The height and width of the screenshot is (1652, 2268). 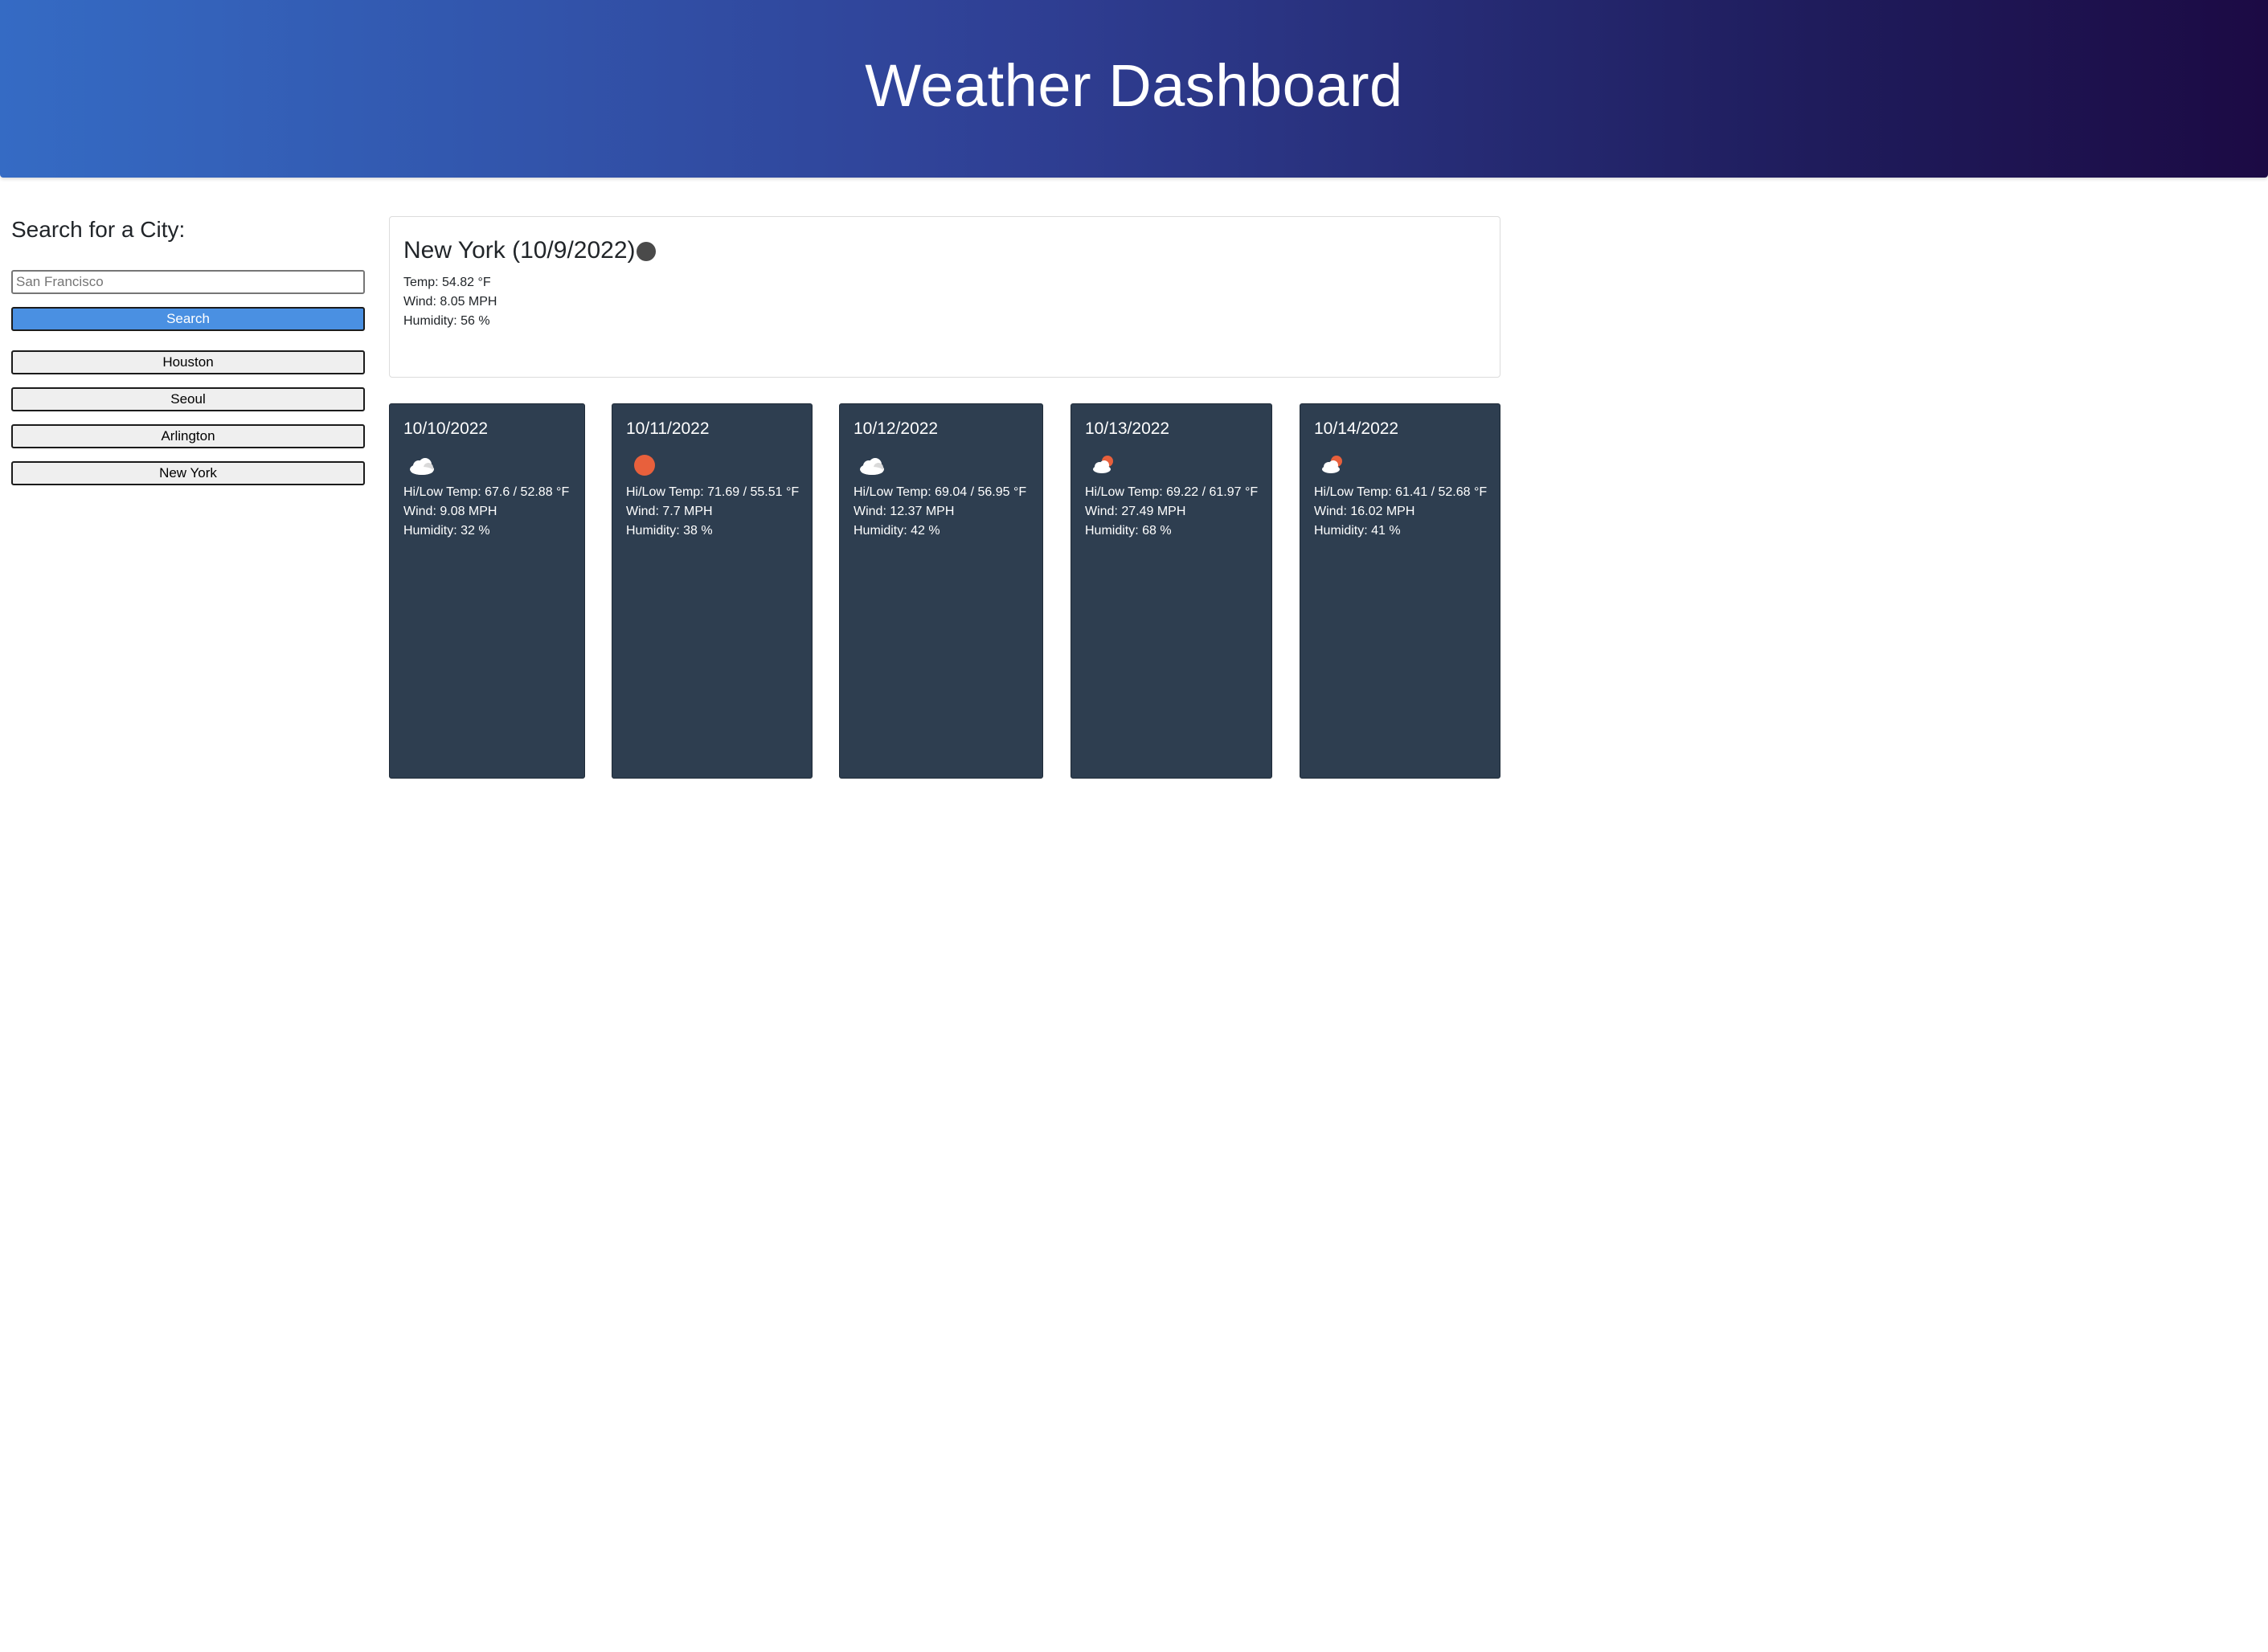 What do you see at coordinates (644, 466) in the screenshot?
I see `sun-icon` at bounding box center [644, 466].